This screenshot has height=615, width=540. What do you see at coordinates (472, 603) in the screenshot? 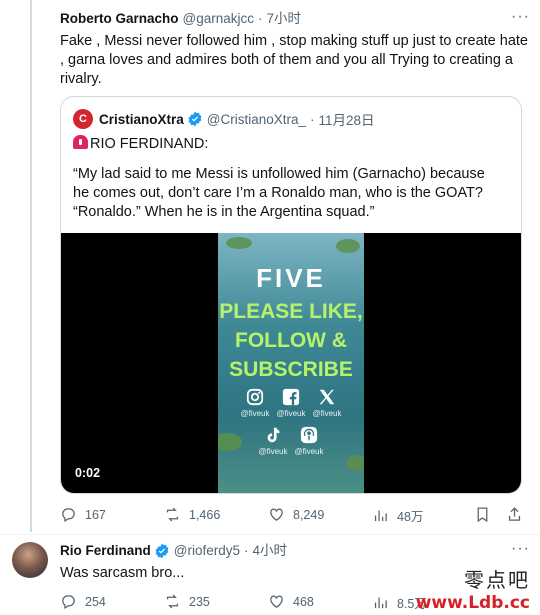
I see `watermark-url: www.Ldb.cc` at bounding box center [472, 603].